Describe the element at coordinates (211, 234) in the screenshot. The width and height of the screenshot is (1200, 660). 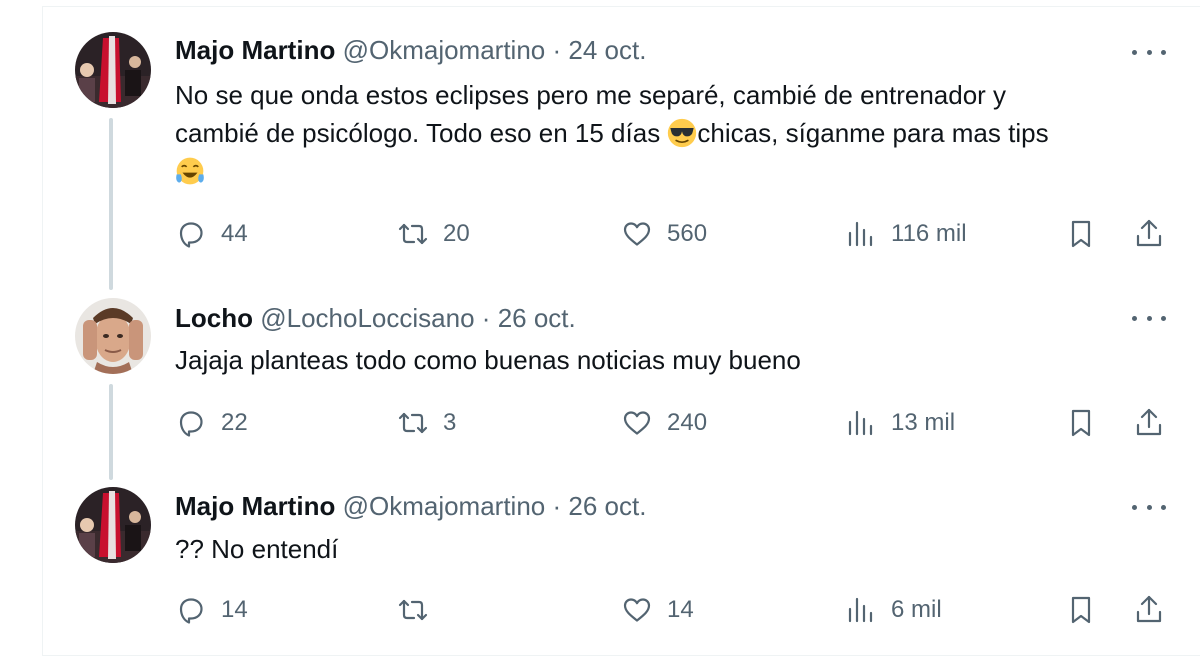
I see `reply-button: 44` at that location.